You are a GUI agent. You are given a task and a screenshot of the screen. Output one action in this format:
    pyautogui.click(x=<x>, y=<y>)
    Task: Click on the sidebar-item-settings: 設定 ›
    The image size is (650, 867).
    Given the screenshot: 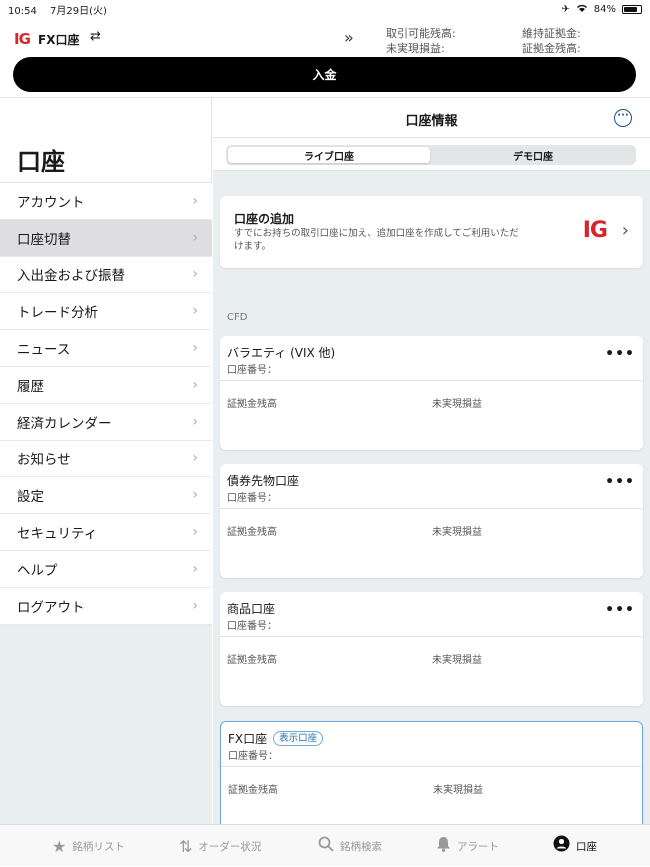 What is the action you would take?
    pyautogui.click(x=106, y=496)
    